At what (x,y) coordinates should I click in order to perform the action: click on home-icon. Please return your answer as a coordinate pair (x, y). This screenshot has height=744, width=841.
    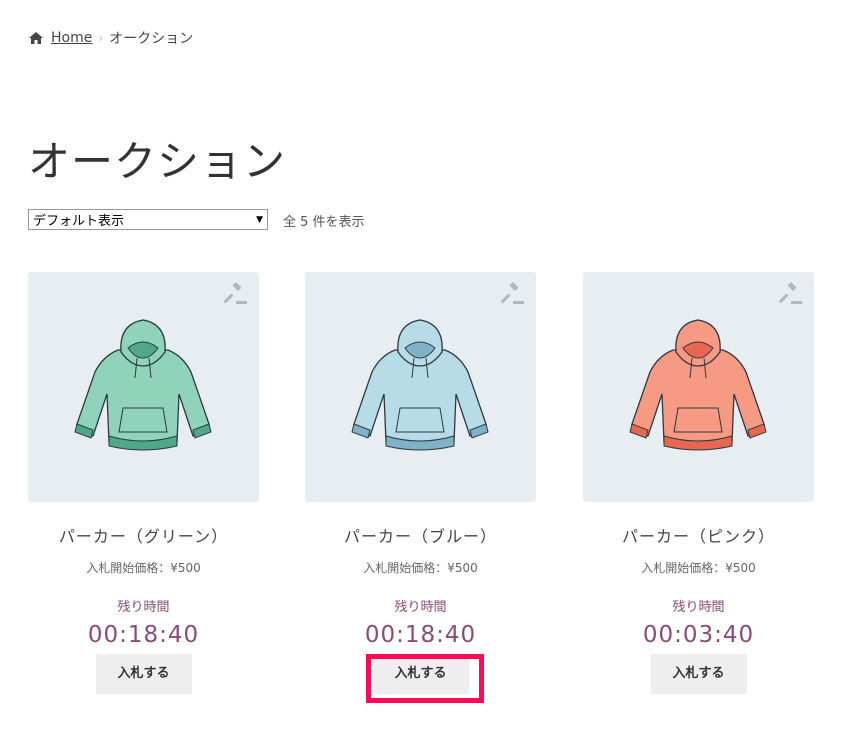
    Looking at the image, I should click on (36, 38).